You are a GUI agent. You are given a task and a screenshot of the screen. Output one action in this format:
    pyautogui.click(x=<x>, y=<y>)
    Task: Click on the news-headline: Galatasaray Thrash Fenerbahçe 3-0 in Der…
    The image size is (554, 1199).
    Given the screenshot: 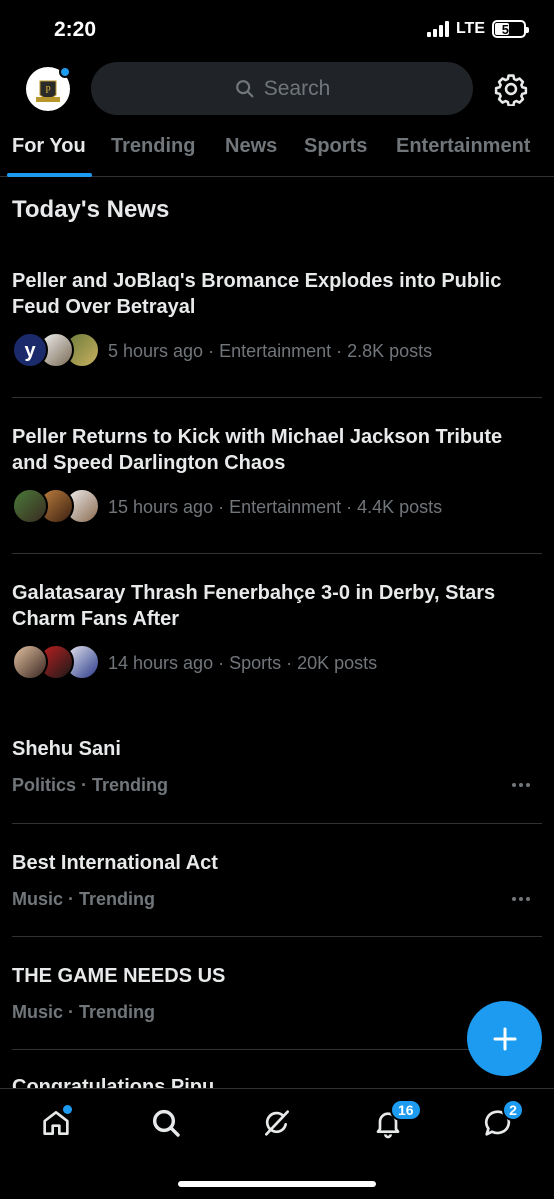 What is the action you would take?
    pyautogui.click(x=254, y=606)
    